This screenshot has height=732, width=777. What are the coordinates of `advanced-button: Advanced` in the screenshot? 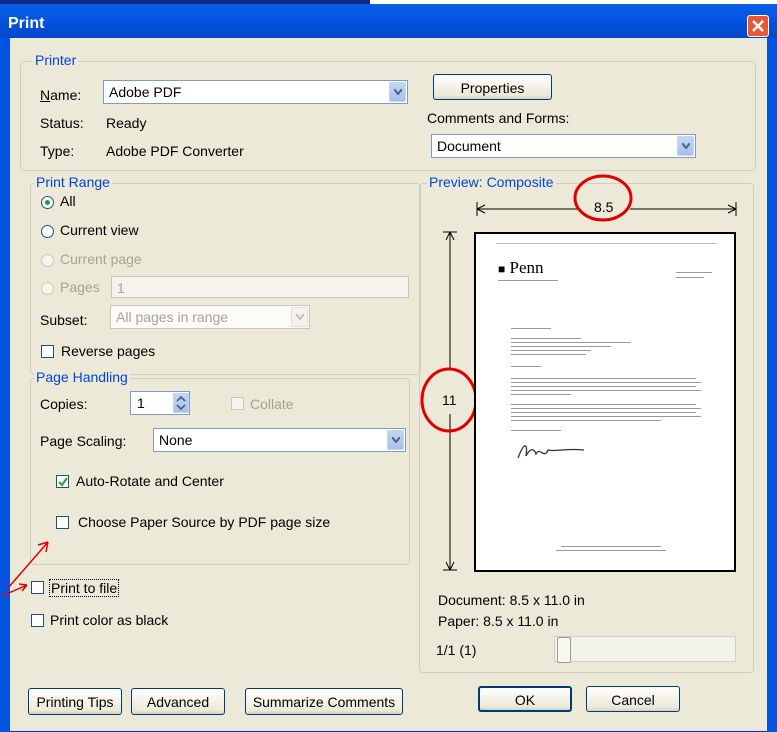 It's located at (178, 701).